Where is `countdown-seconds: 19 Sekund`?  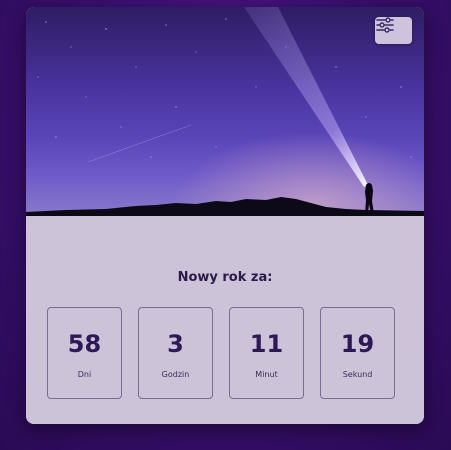
countdown-seconds: 19 Sekund is located at coordinates (357, 353).